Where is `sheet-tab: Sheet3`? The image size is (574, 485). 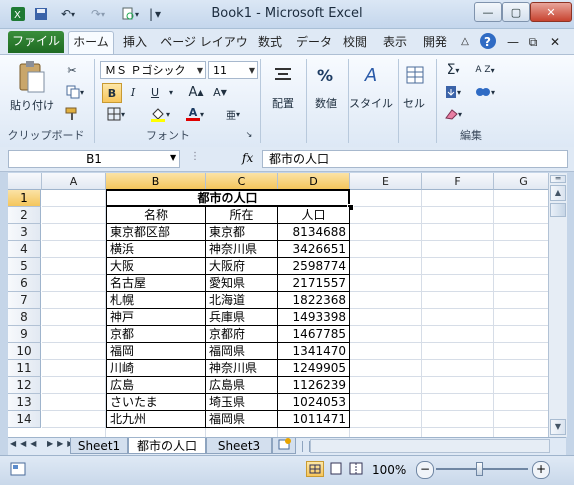 sheet-tab: Sheet3 is located at coordinates (239, 446).